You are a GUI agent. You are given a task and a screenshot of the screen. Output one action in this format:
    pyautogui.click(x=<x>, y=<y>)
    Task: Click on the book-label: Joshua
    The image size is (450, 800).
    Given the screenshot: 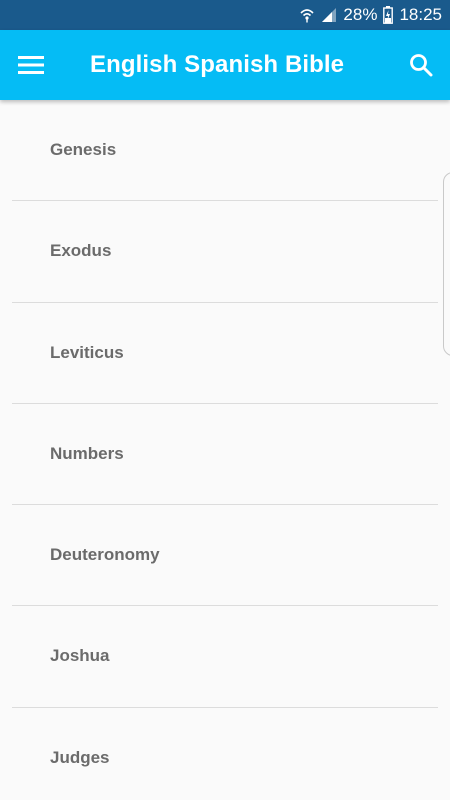 What is the action you would take?
    pyautogui.click(x=80, y=656)
    